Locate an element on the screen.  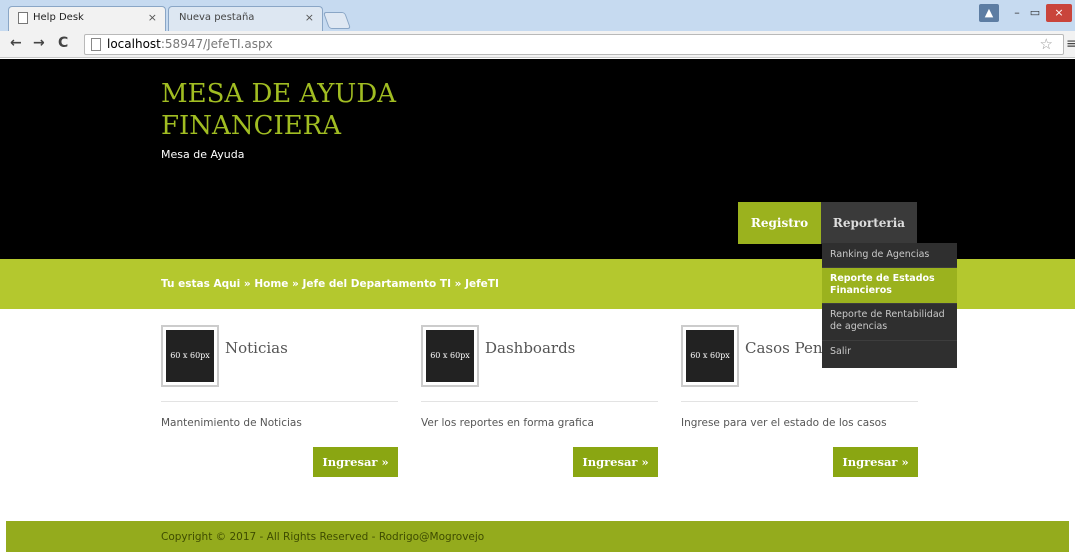
user-icon: ▲ is located at coordinates (989, 13).